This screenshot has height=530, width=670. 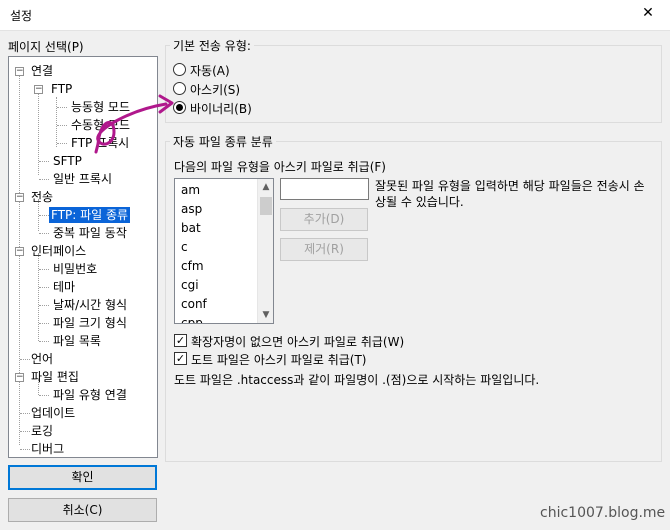 What do you see at coordinates (324, 219) in the screenshot?
I see `add-button: 추가(D)` at bounding box center [324, 219].